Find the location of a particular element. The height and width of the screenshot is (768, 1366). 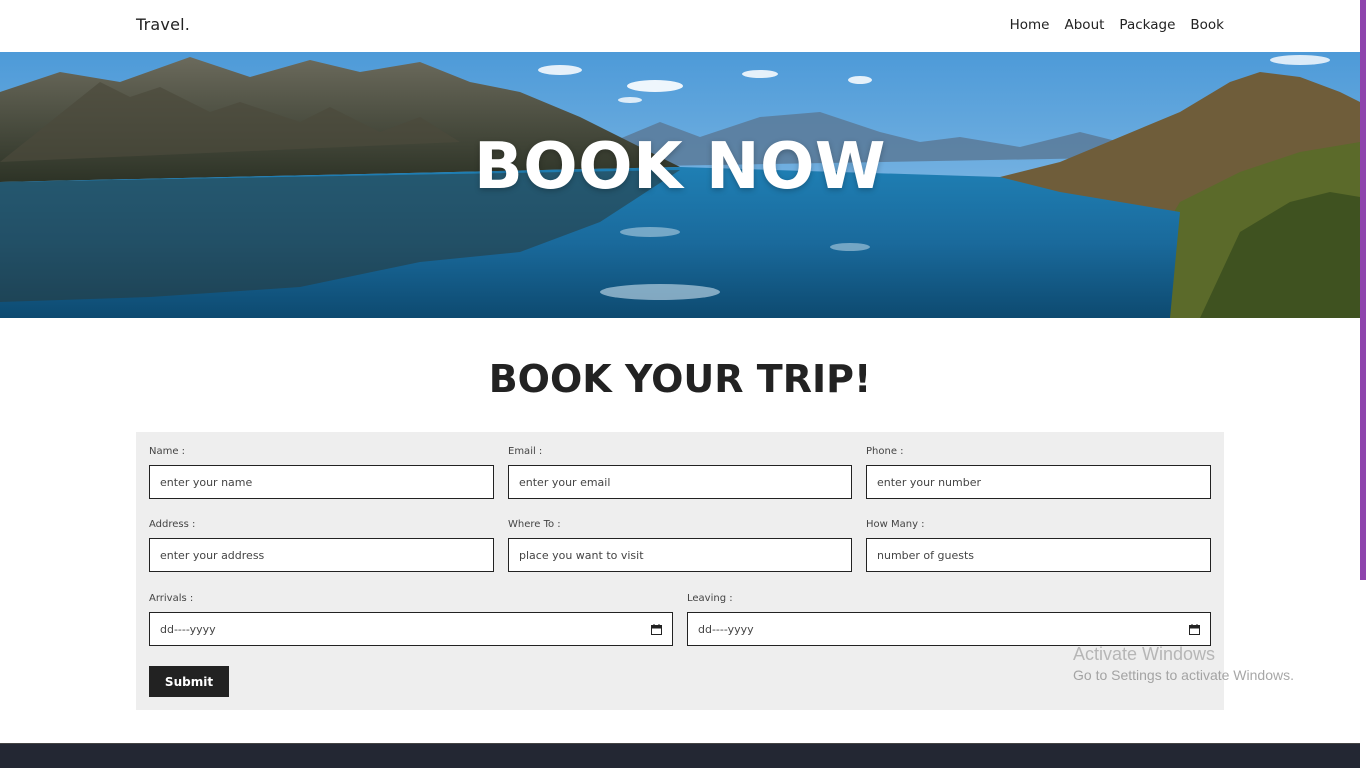

phone-field-group: Phone : enter your number is located at coordinates (1038, 472).